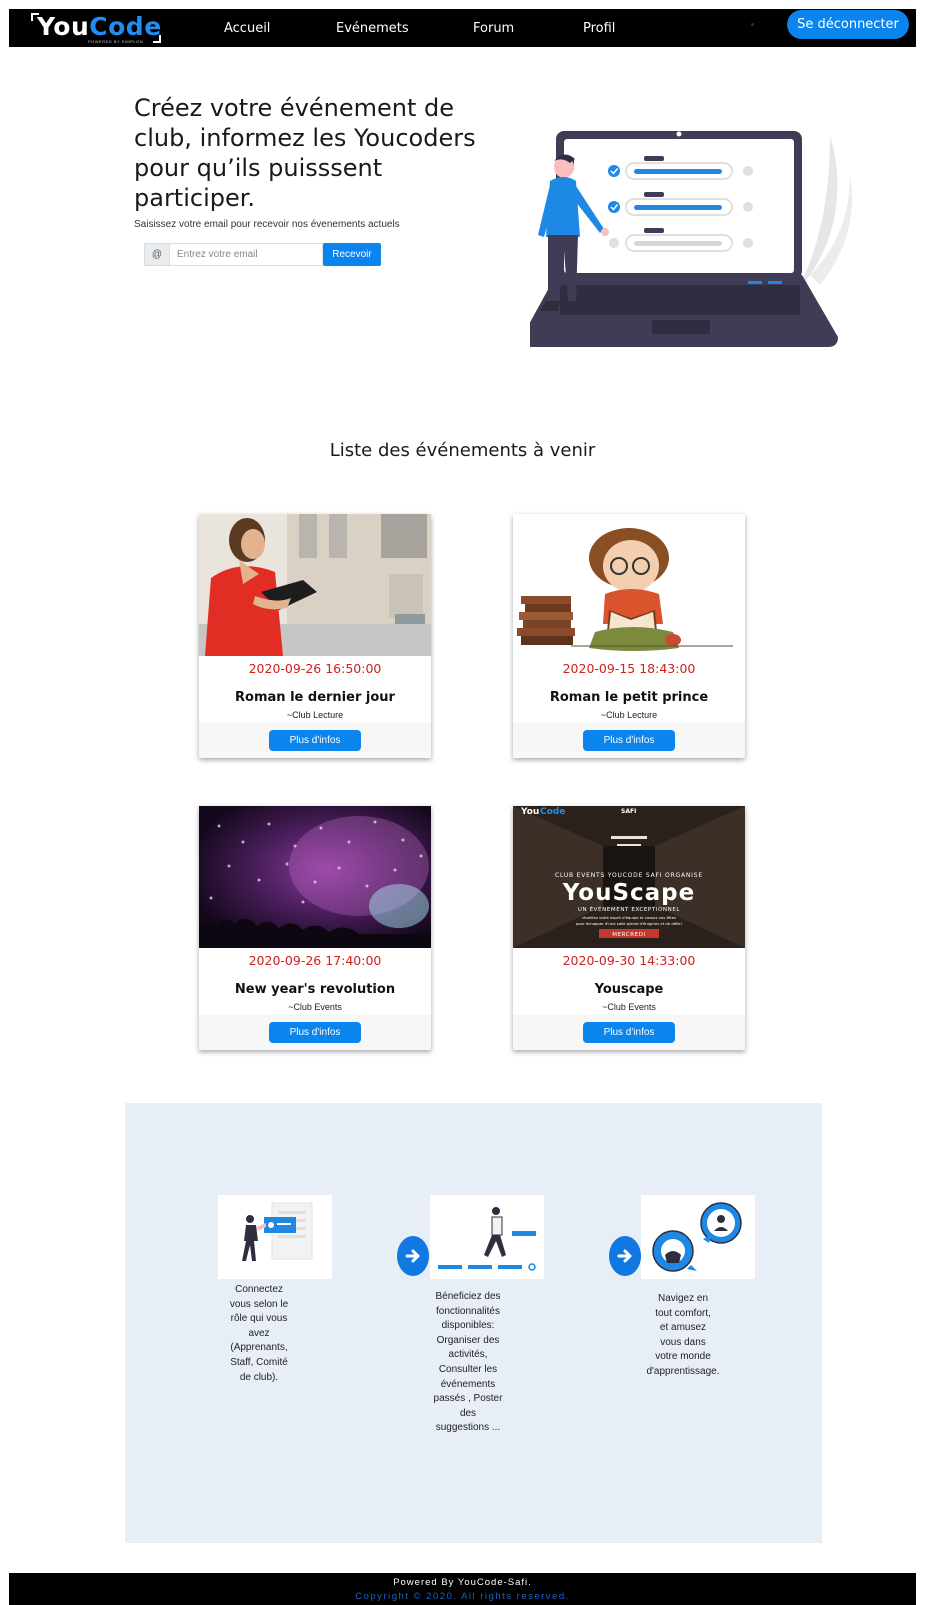 Image resolution: width=925 pixels, height=1605 pixels. Describe the element at coordinates (462, 1582) in the screenshot. I see `footer-powered-text: Powered By YouCode-Safi.` at that location.